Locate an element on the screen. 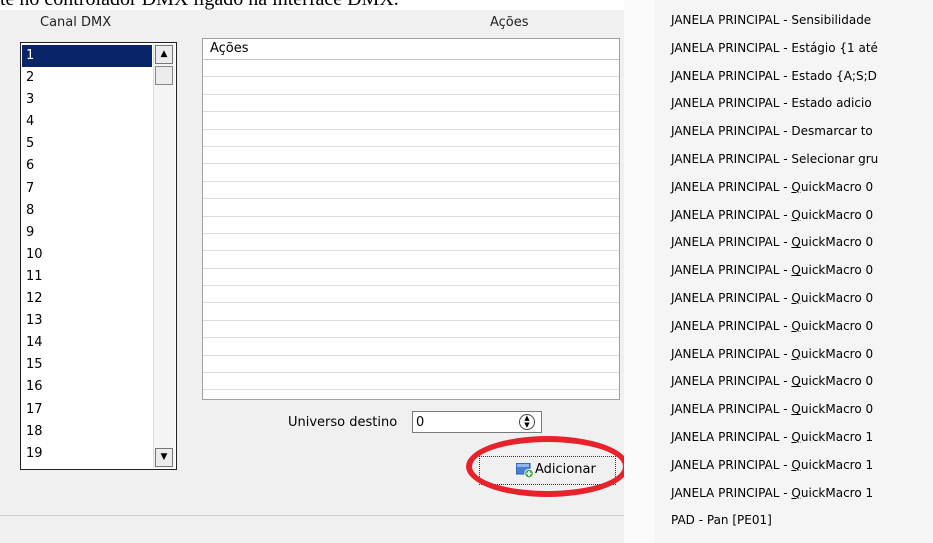  arrow-down-icon: ▼ is located at coordinates (164, 457).